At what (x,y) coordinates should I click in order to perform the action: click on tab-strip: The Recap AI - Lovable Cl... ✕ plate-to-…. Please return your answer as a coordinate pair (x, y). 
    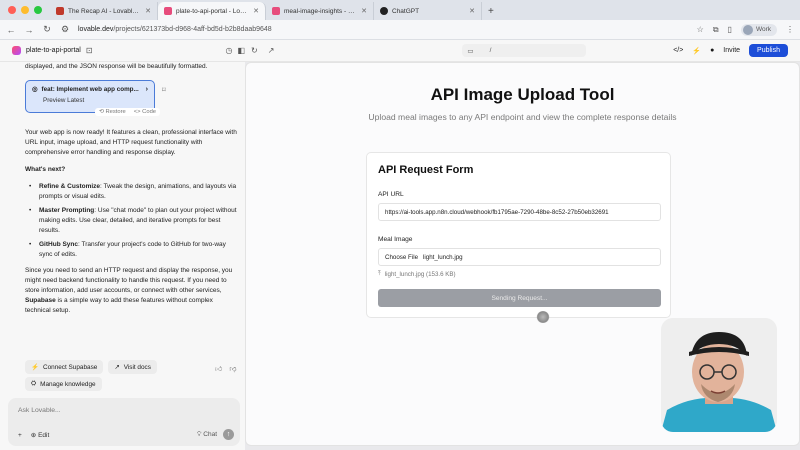
    Looking at the image, I should click on (266, 11).